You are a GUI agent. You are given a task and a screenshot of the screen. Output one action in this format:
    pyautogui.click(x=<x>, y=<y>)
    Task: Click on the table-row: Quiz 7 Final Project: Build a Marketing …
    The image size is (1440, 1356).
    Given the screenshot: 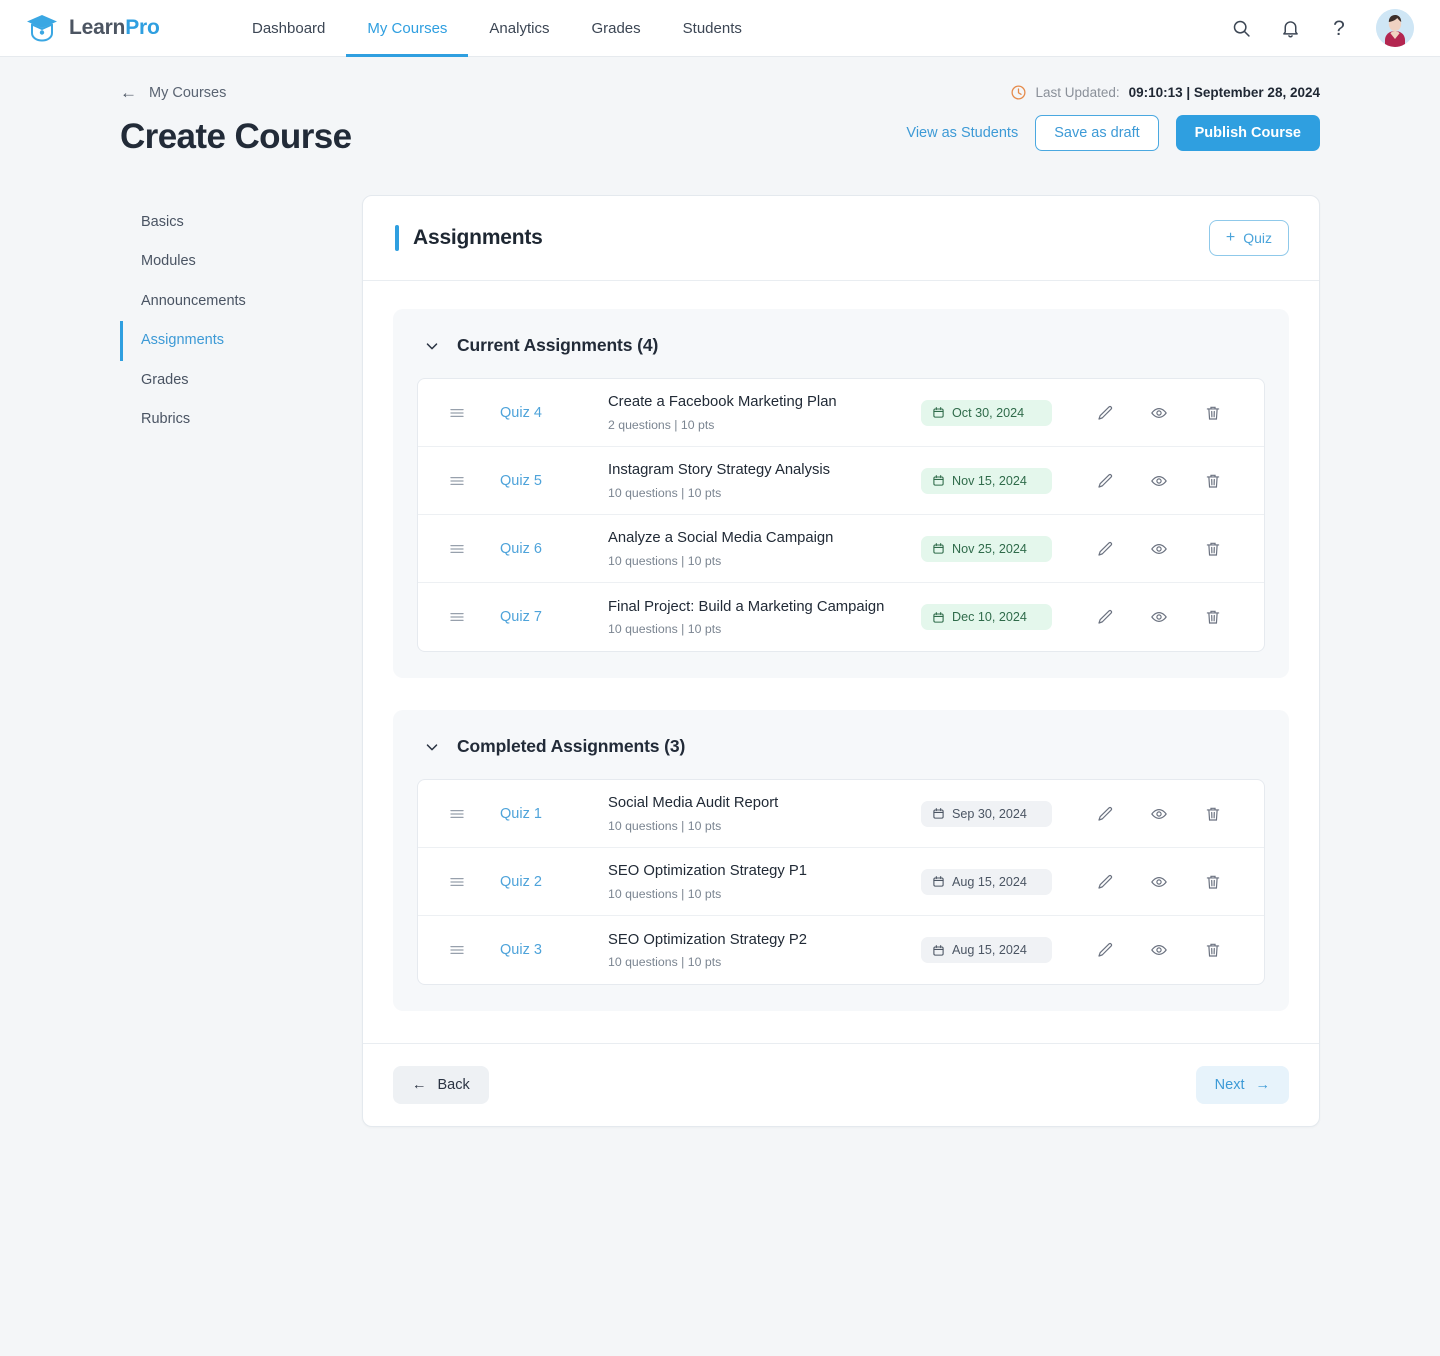 What is the action you would take?
    pyautogui.click(x=841, y=617)
    